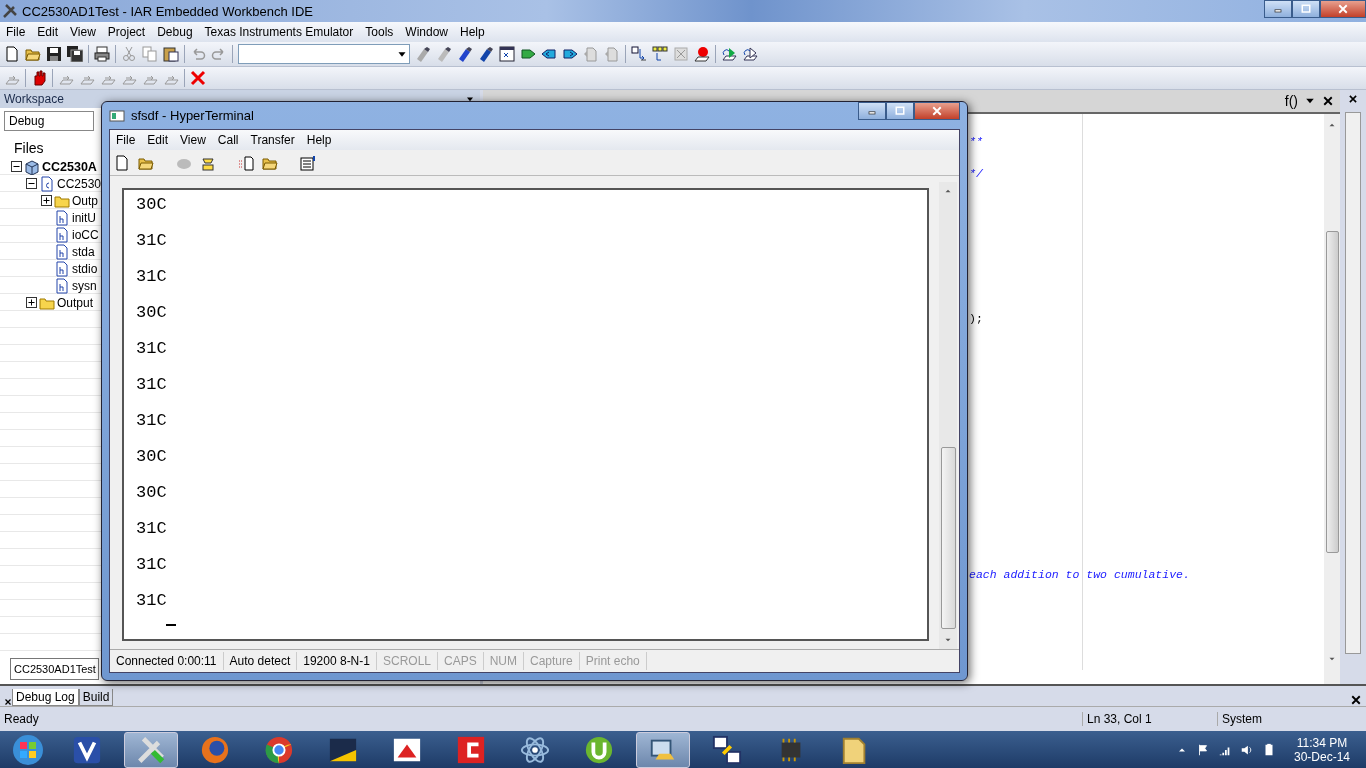 Image resolution: width=1366 pixels, height=768 pixels. I want to click on taskbar-app, so click(663, 750).